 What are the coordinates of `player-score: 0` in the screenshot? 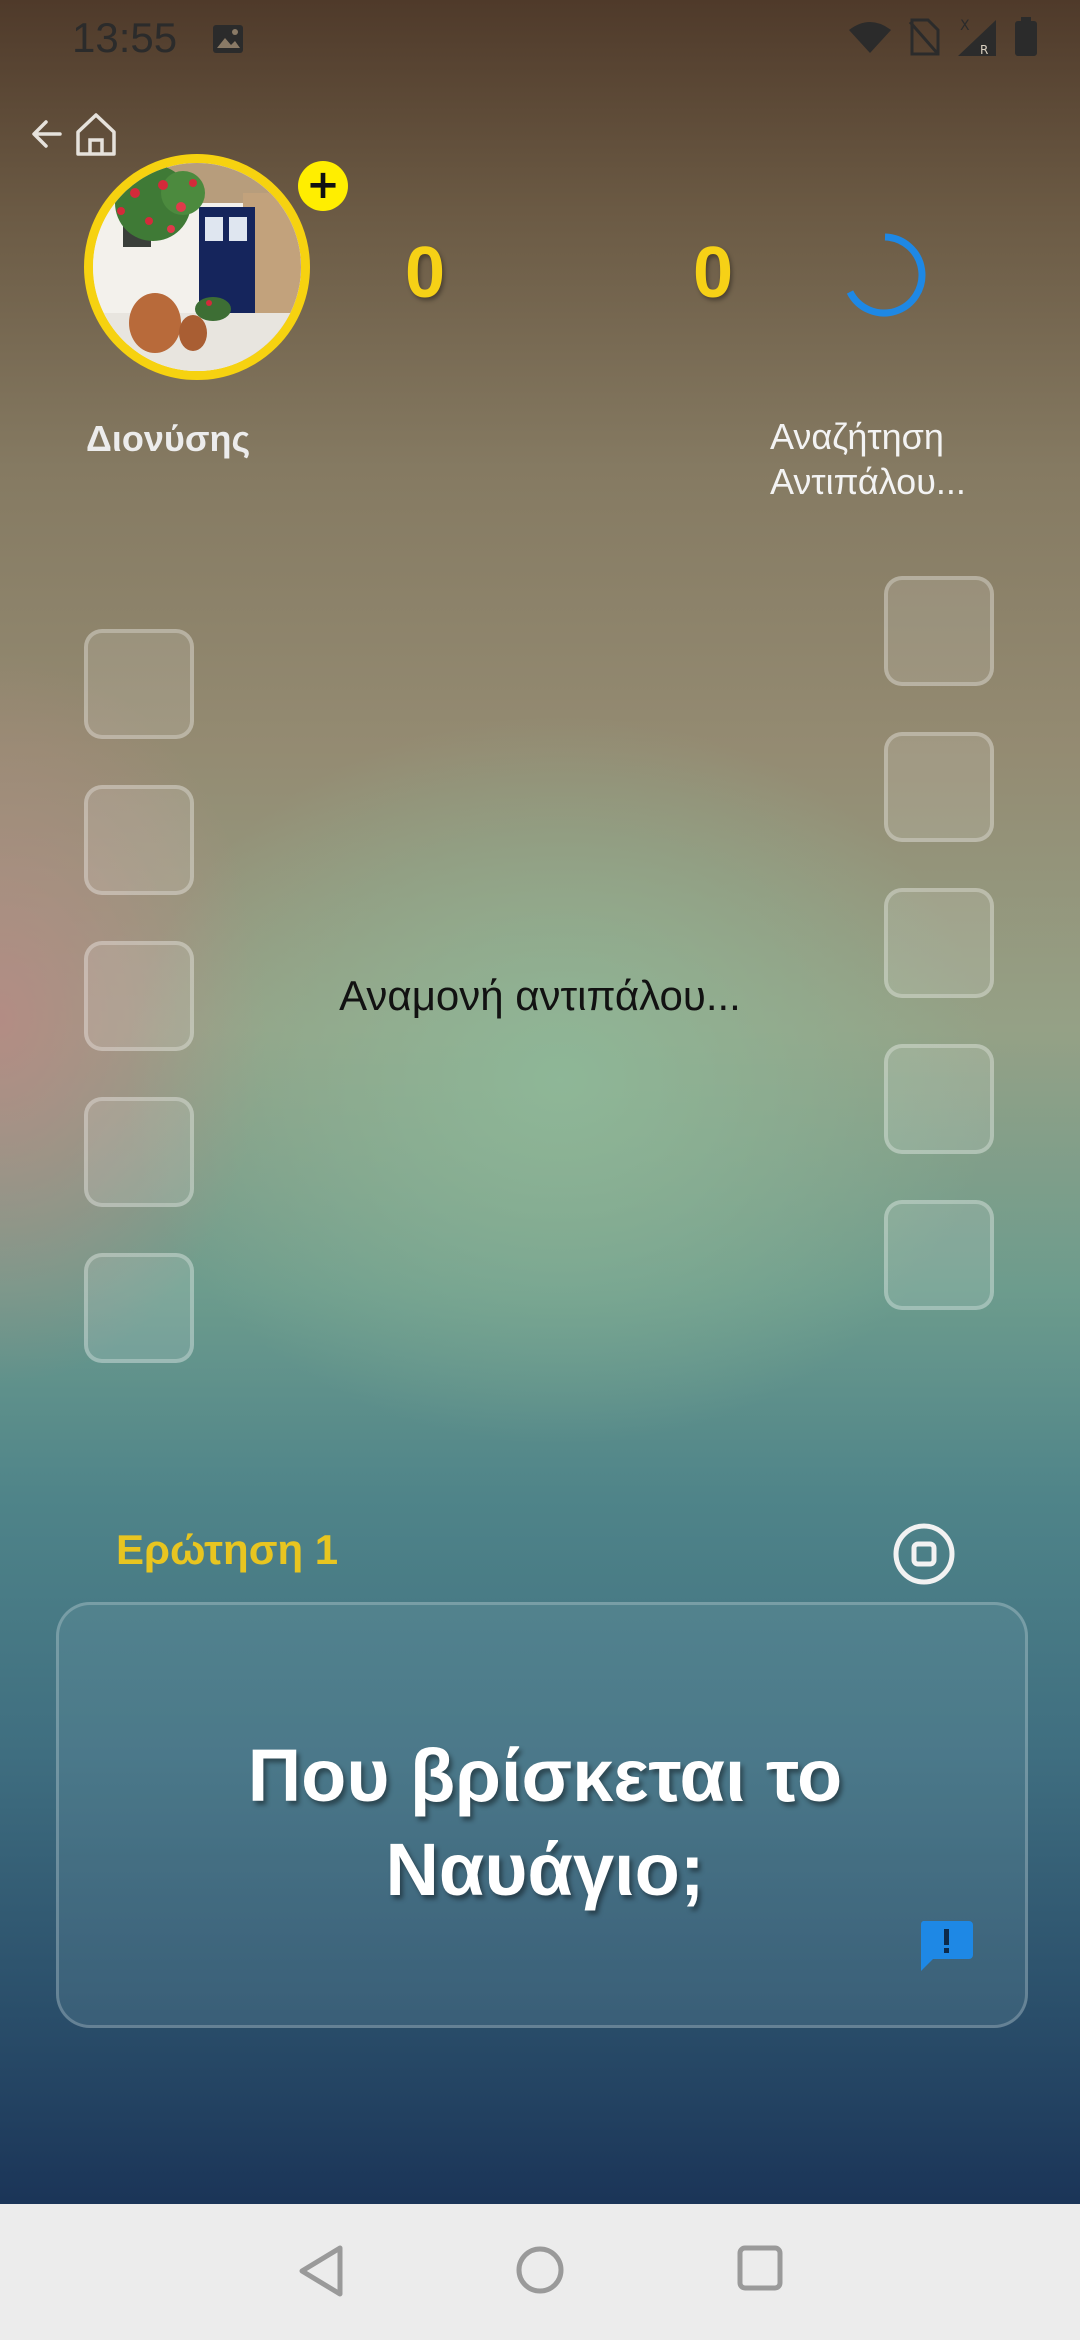 It's located at (425, 273).